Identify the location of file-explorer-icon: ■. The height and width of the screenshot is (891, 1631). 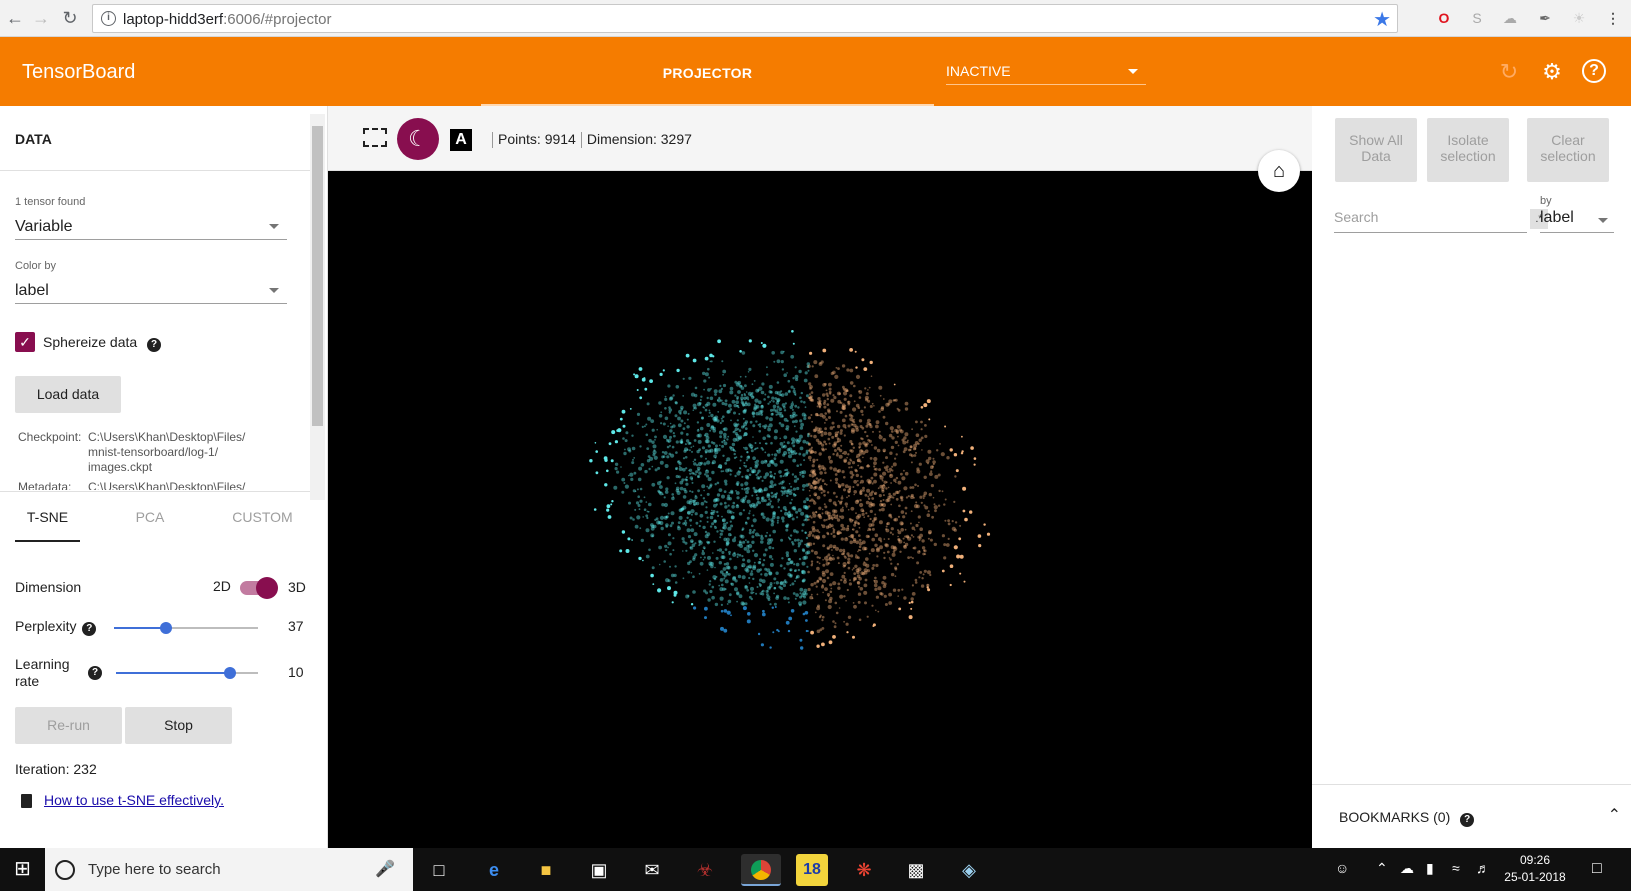
(546, 870).